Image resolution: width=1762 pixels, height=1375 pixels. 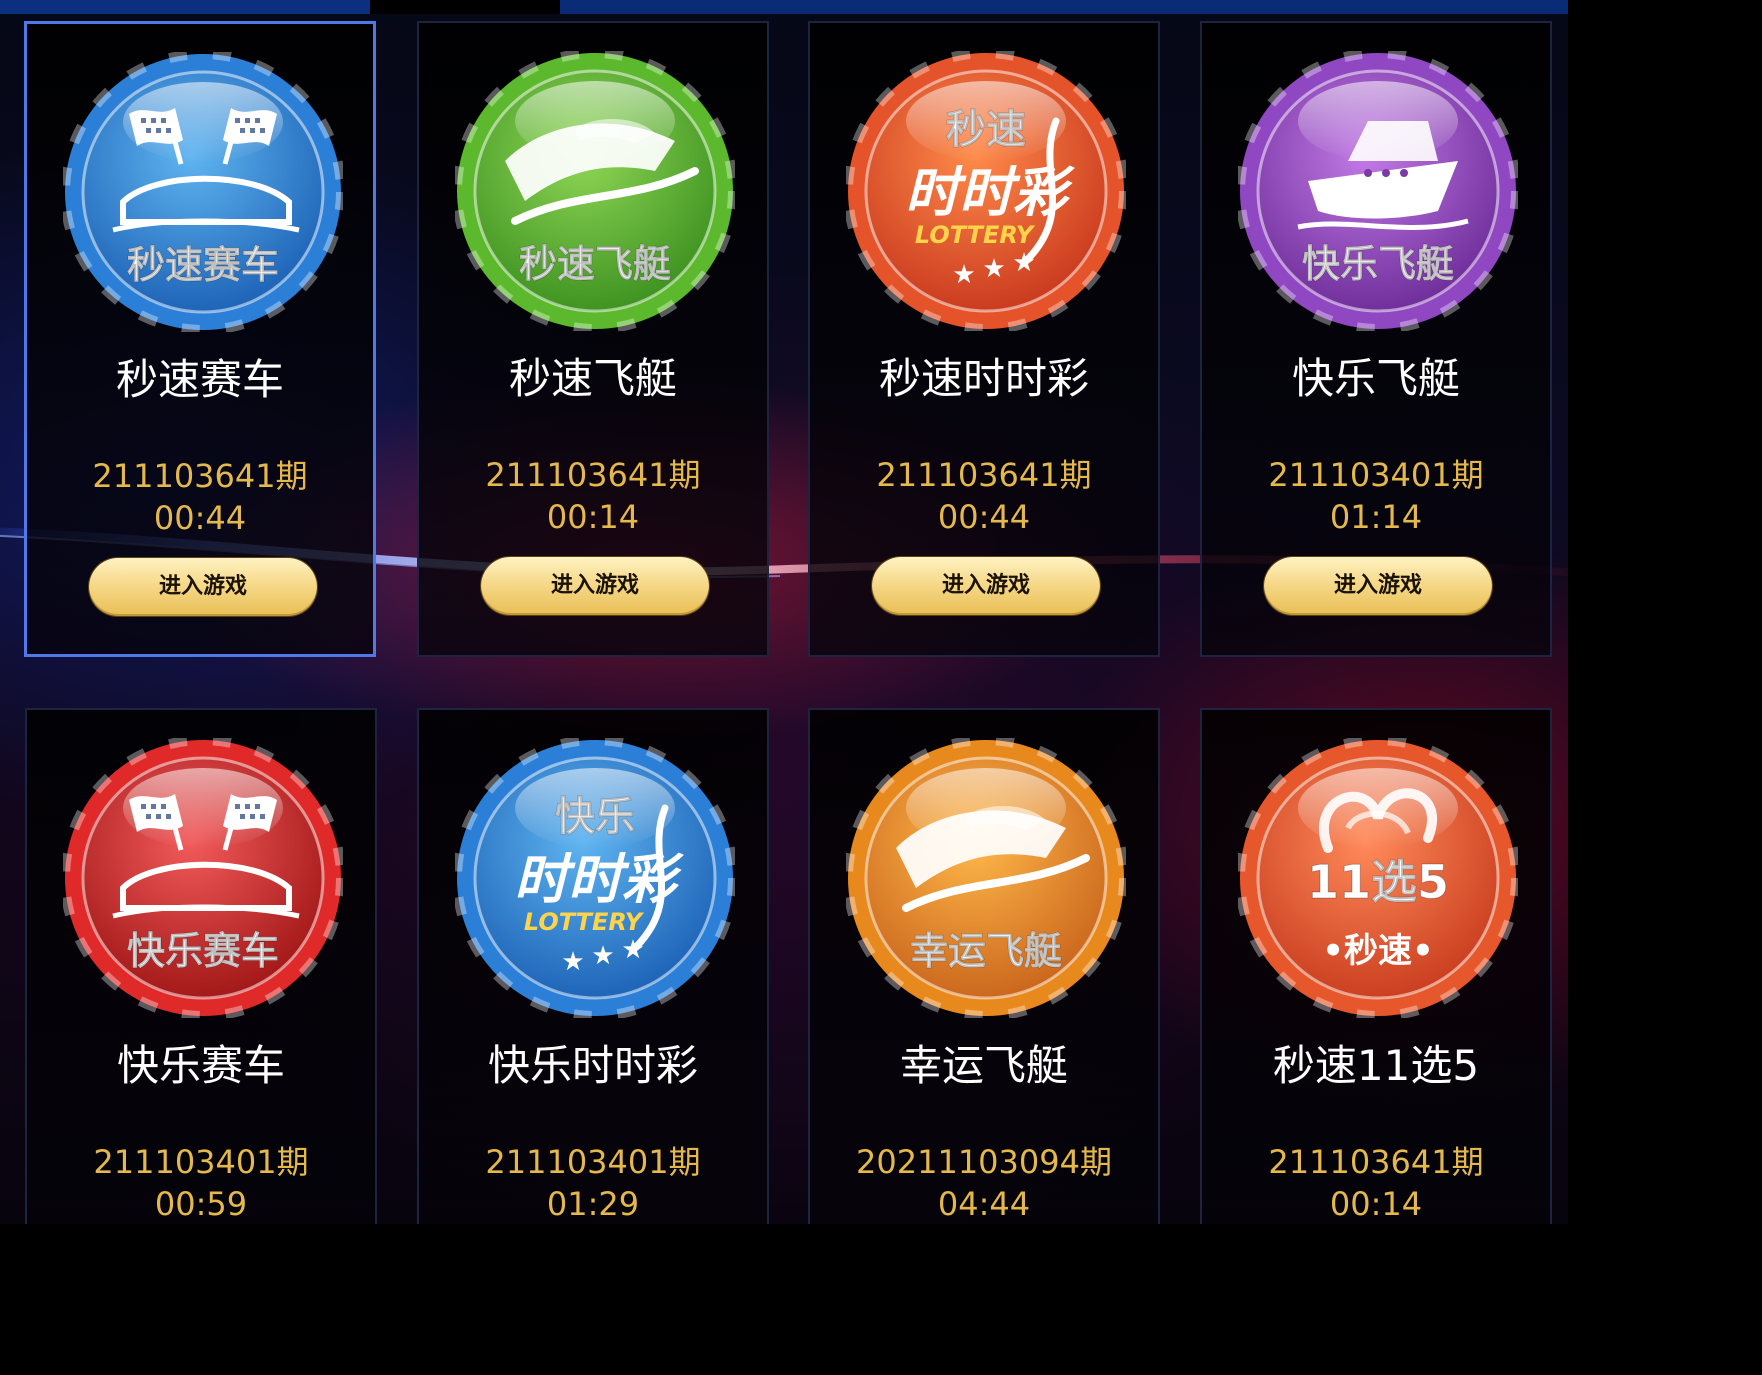 What do you see at coordinates (1376, 339) in the screenshot?
I see `game-card: 快乐飞艇 快乐飞艇 211103401期 01:14 进入游戏` at bounding box center [1376, 339].